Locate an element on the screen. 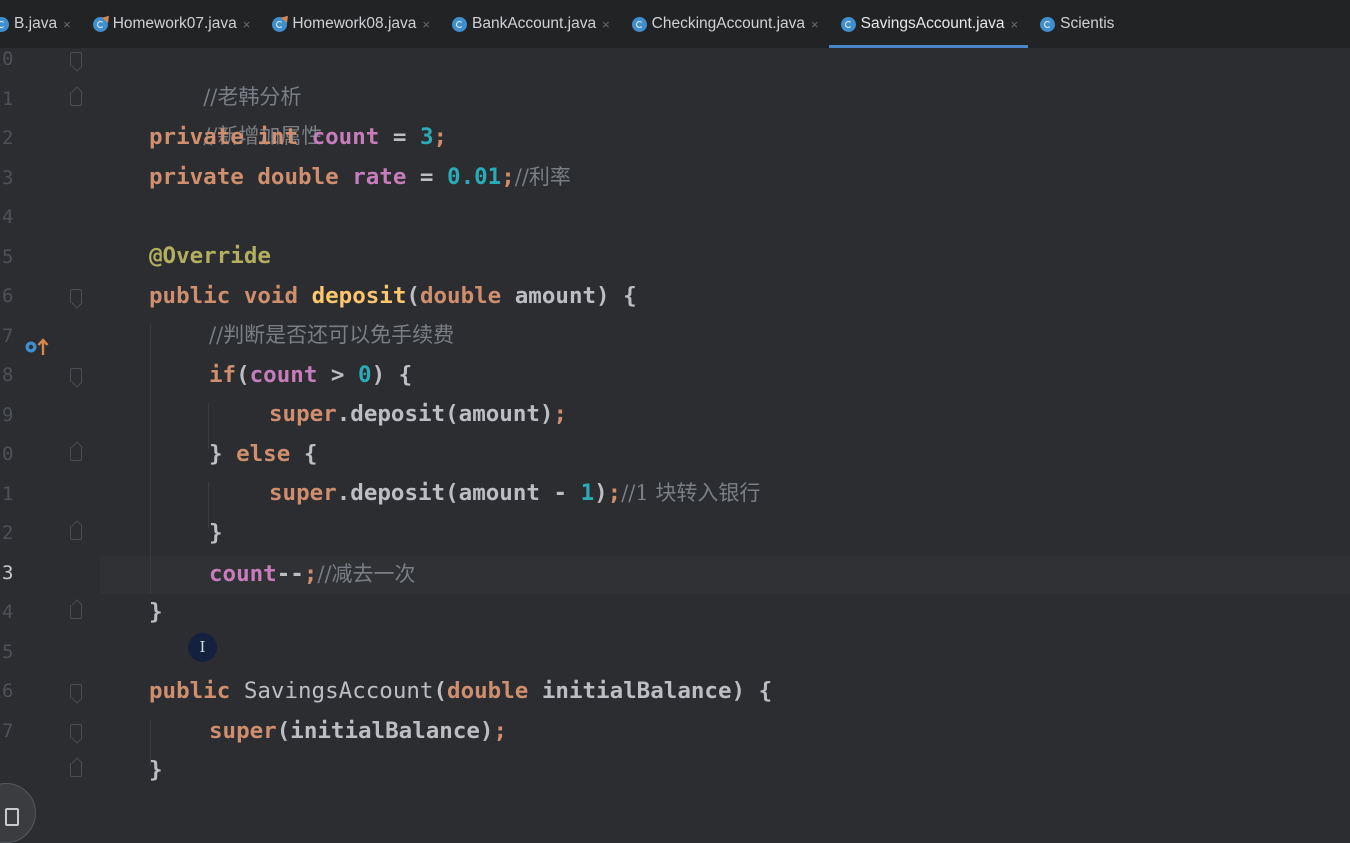  field-name: rate is located at coordinates (379, 177).